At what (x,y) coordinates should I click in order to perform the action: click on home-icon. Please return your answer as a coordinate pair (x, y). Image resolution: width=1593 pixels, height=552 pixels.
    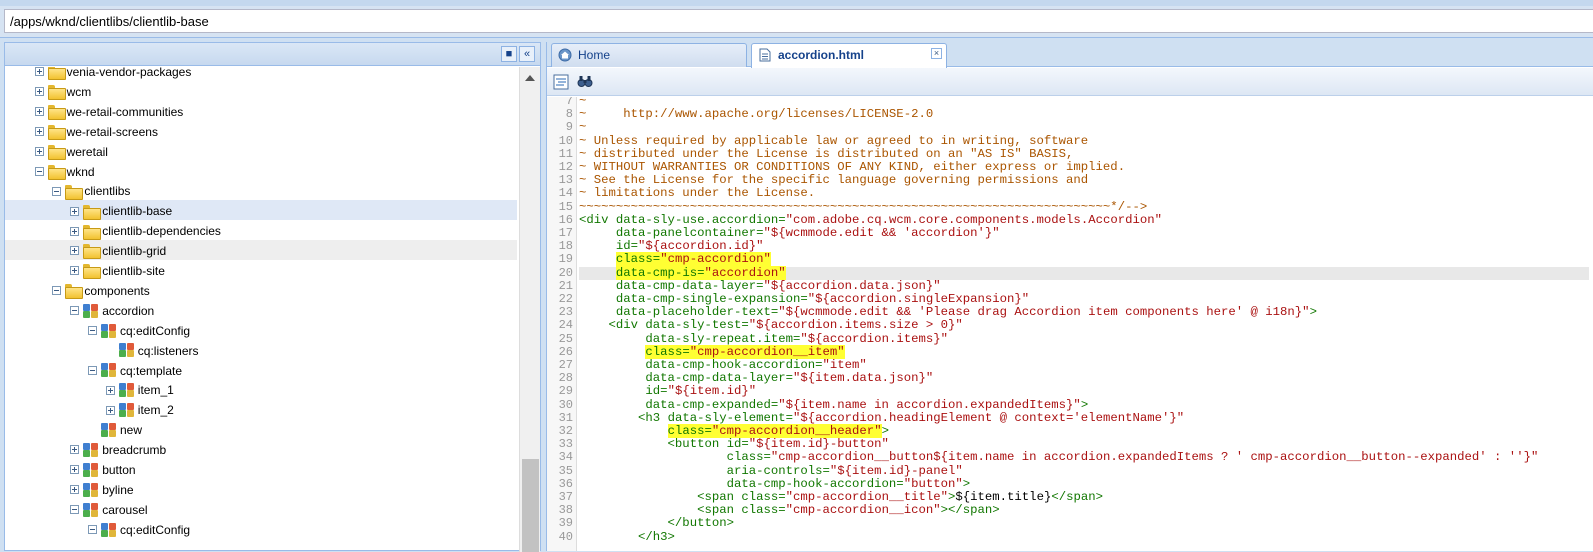
    Looking at the image, I should click on (565, 55).